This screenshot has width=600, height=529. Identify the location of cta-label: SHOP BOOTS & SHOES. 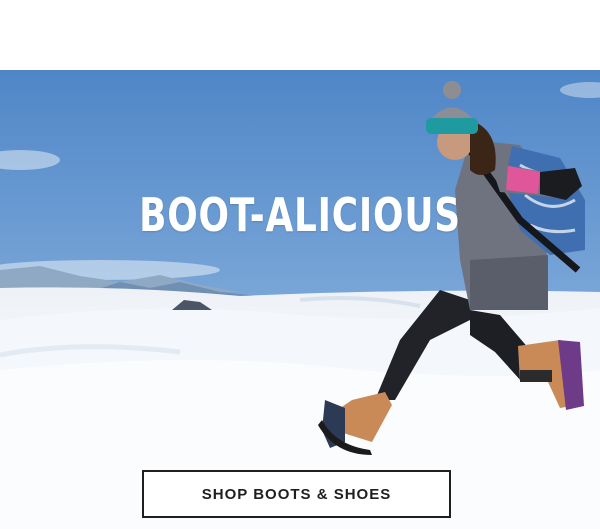
(296, 494).